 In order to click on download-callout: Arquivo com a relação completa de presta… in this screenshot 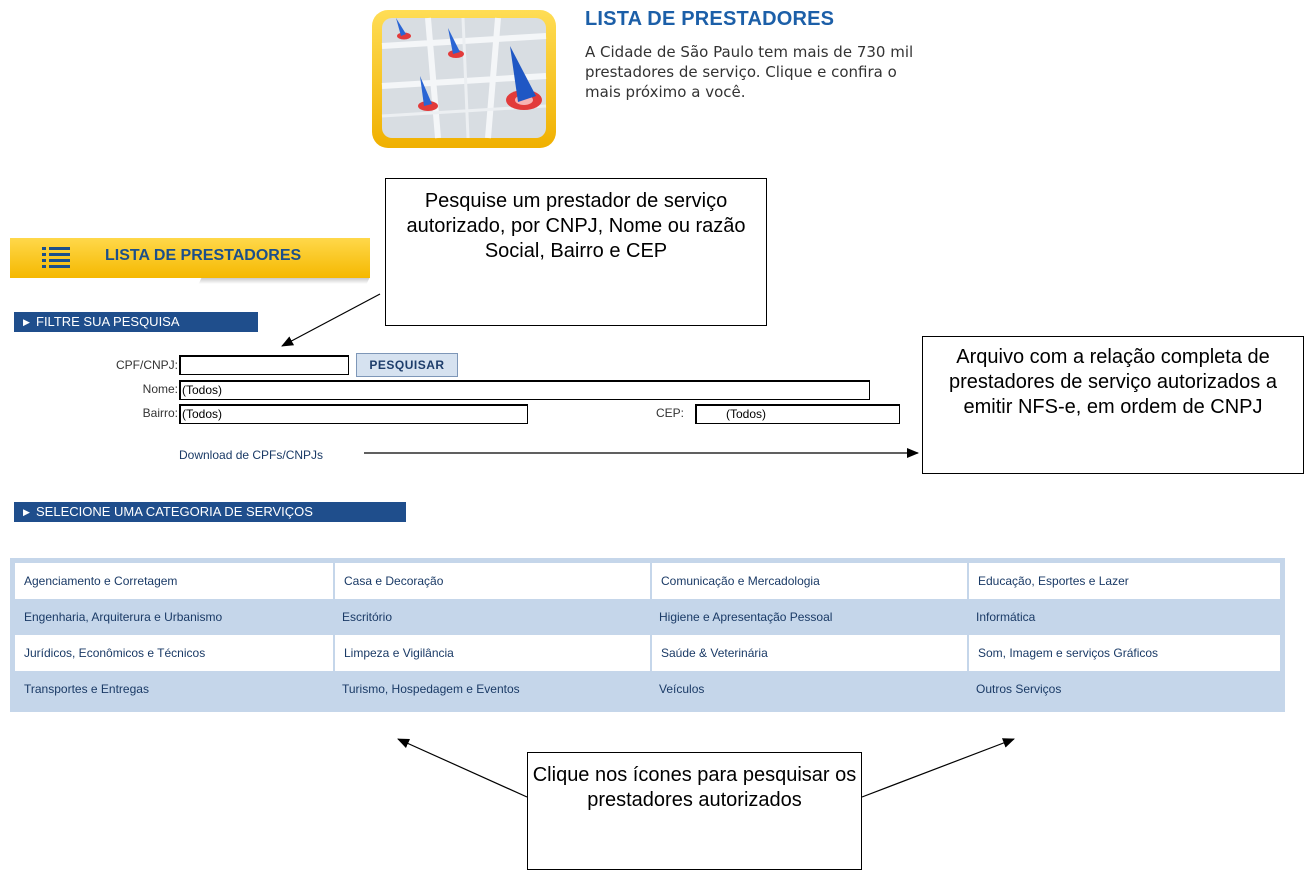, I will do `click(1113, 405)`.